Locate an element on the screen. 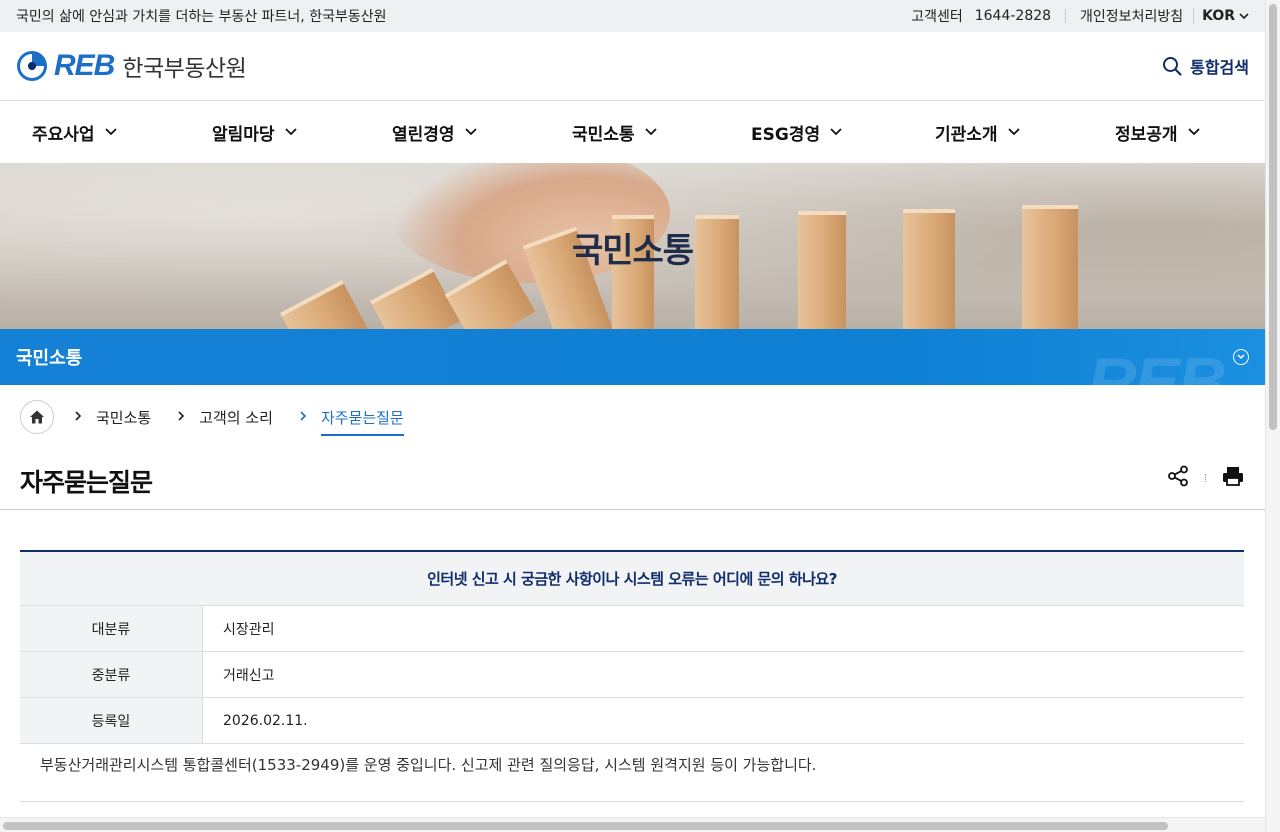  breadcrumb-item: 국민소통 is located at coordinates (123, 417).